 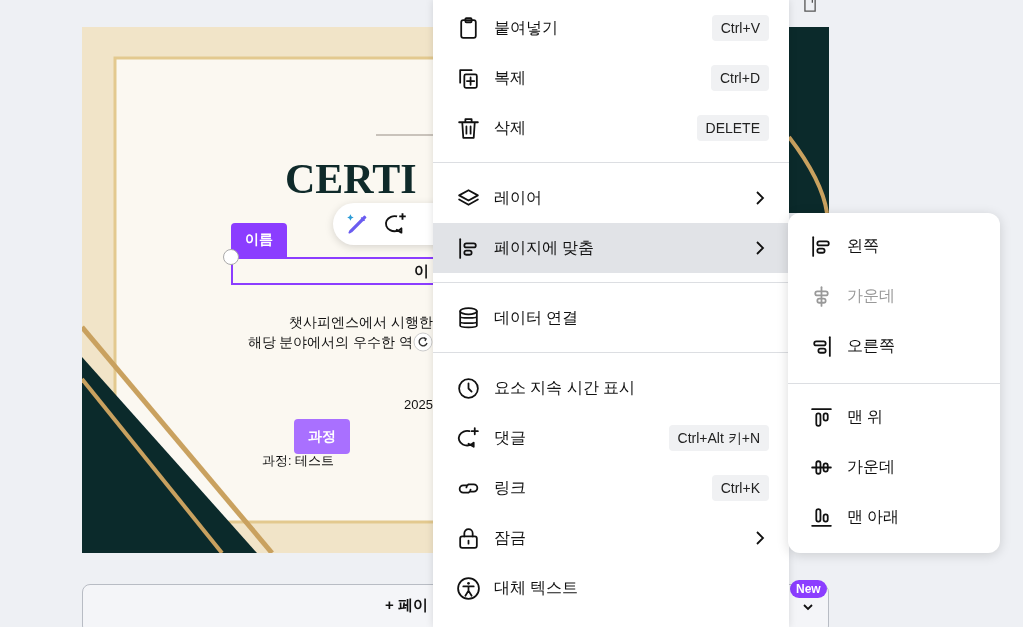 What do you see at coordinates (544, 247) in the screenshot?
I see `menu-item-label: 페이지에 맞춤` at bounding box center [544, 247].